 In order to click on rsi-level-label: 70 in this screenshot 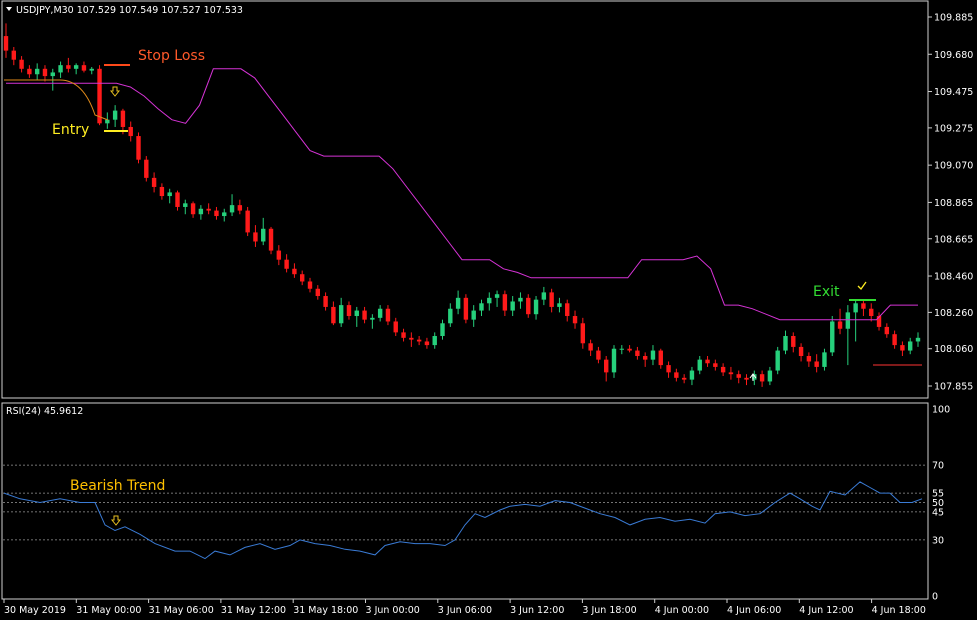, I will do `click(938, 466)`.